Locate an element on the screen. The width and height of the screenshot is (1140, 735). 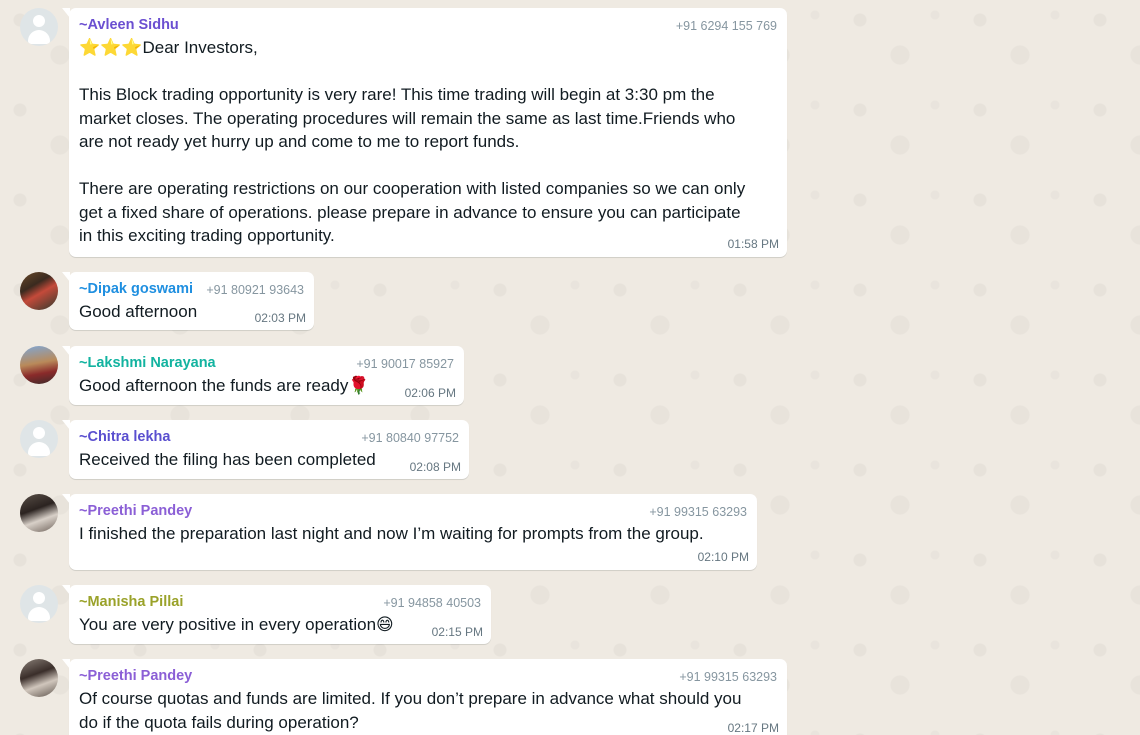
sender-name: ~Avleen Sidhu is located at coordinates (129, 25).